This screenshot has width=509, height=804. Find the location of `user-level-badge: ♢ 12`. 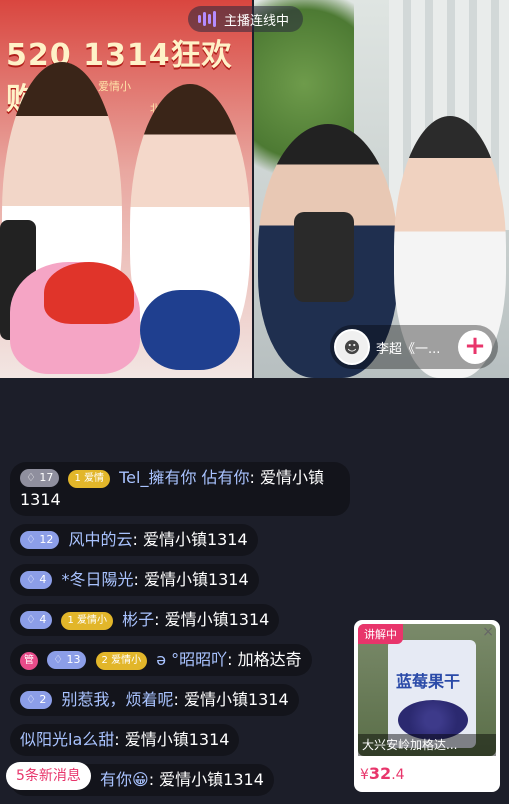

user-level-badge: ♢ 12 is located at coordinates (40, 540).